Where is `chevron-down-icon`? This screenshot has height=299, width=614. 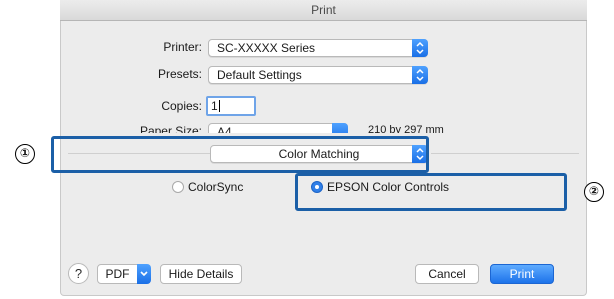 chevron-down-icon is located at coordinates (144, 274).